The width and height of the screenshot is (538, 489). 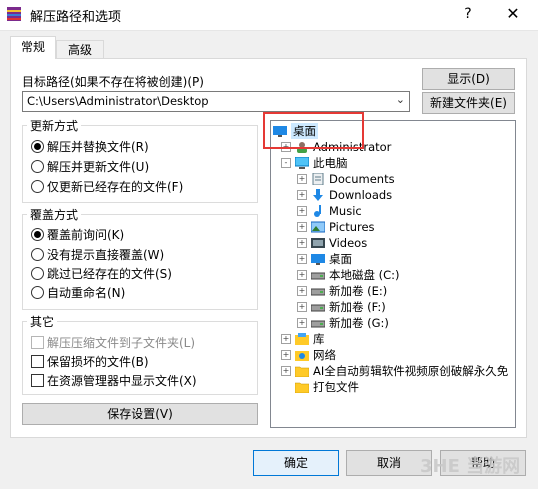 What do you see at coordinates (470, 466) in the screenshot?
I see `watermark-logo: 3HE 当游网` at bounding box center [470, 466].